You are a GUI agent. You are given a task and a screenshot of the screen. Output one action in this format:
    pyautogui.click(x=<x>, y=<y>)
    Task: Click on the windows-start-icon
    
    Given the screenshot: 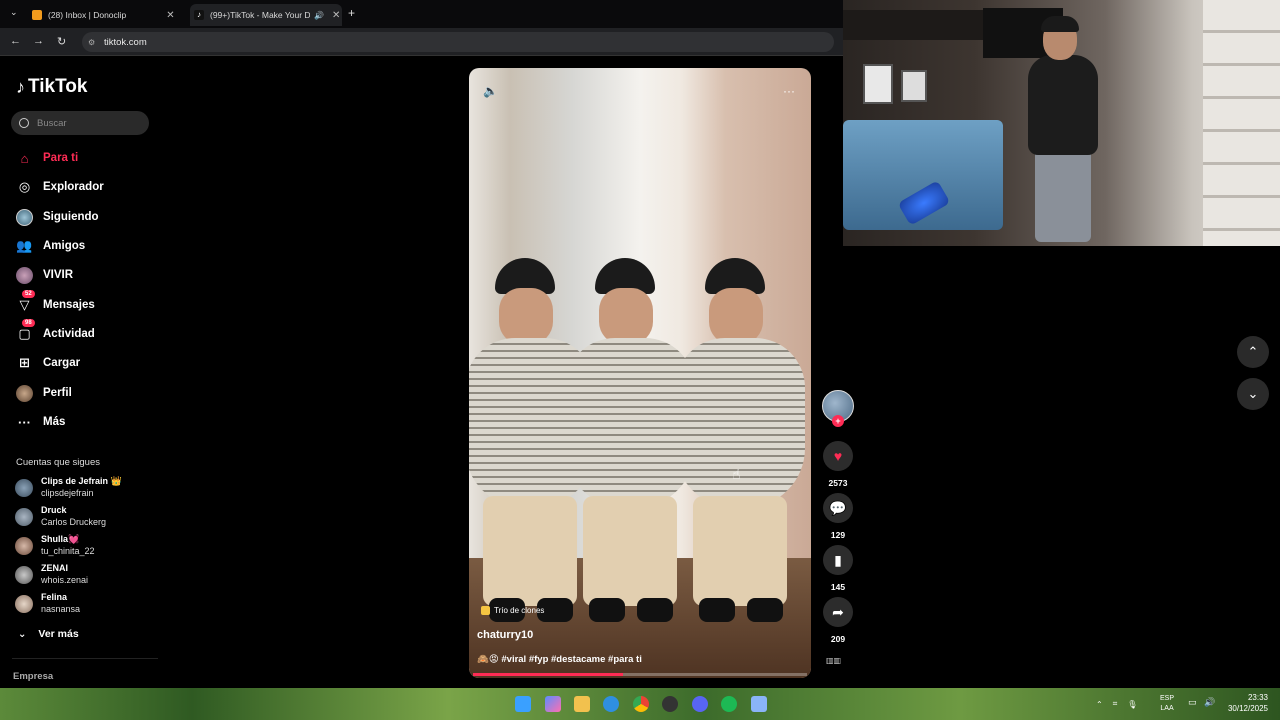 What is the action you would take?
    pyautogui.click(x=523, y=704)
    